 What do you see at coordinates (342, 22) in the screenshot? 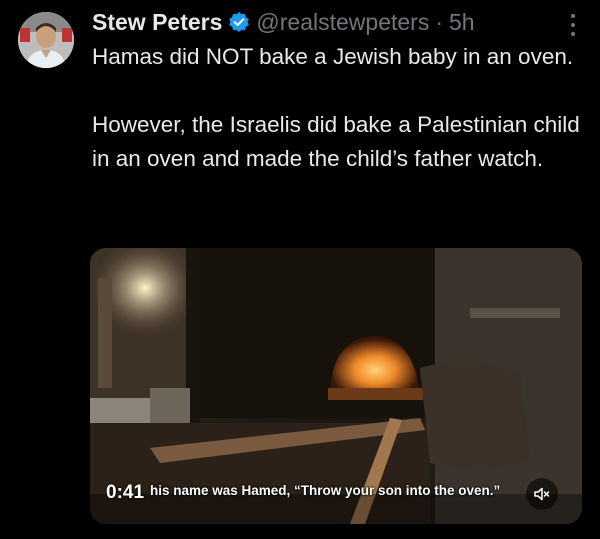
I see `user-handle: @realstewpeters` at bounding box center [342, 22].